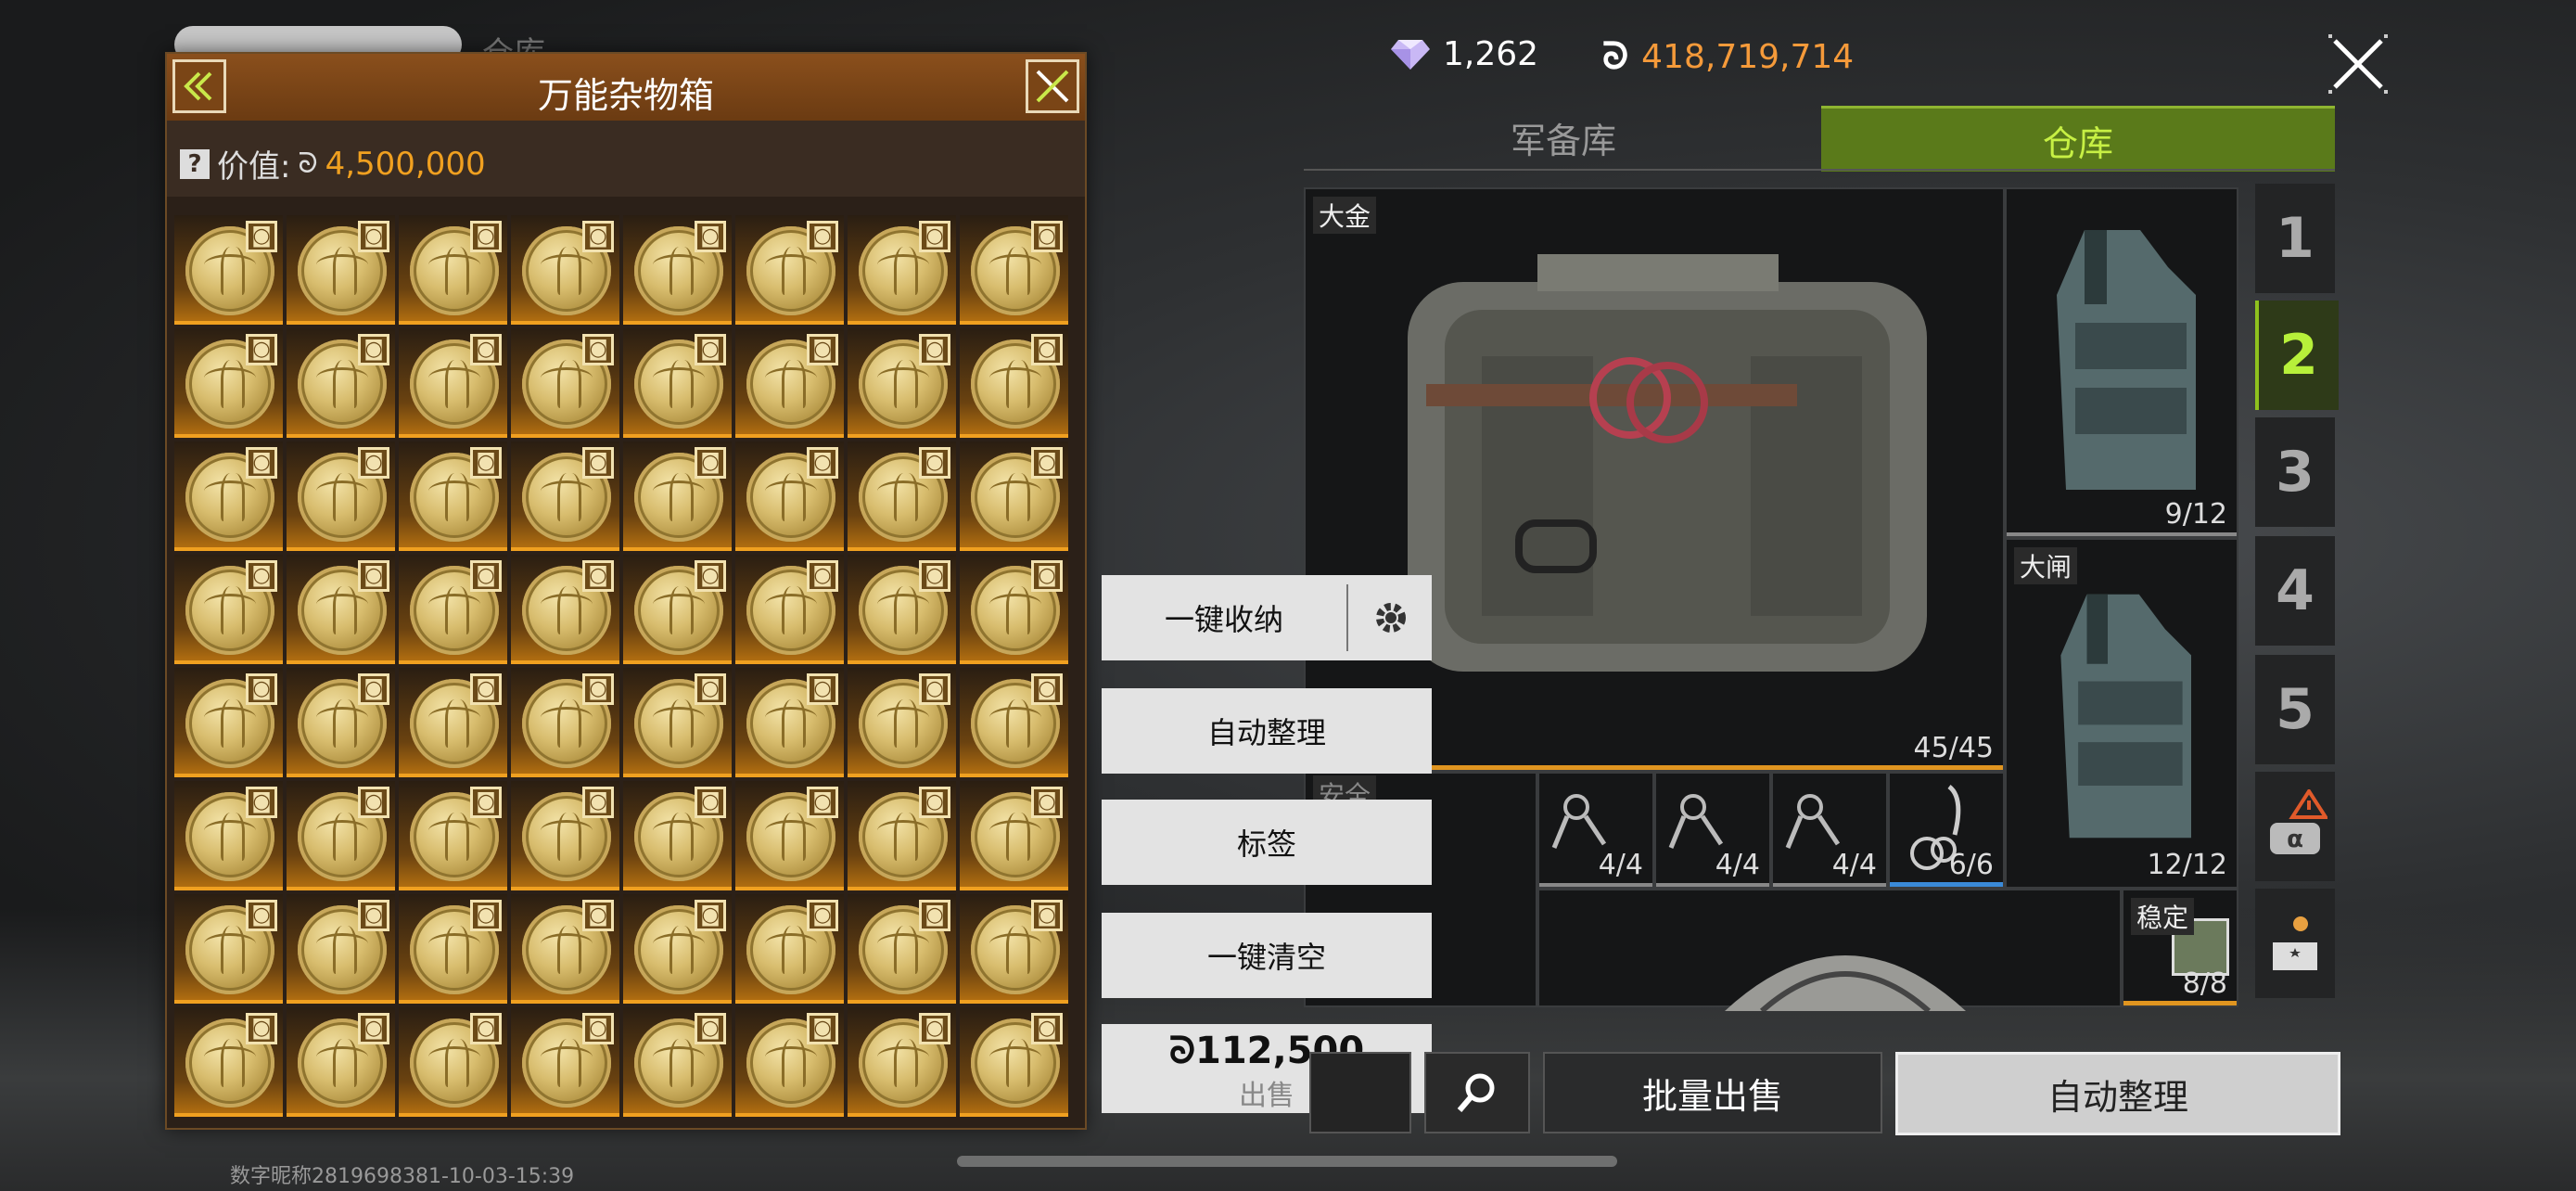 This screenshot has height=1191, width=2576. What do you see at coordinates (1360, 1092) in the screenshot?
I see `filter-button` at bounding box center [1360, 1092].